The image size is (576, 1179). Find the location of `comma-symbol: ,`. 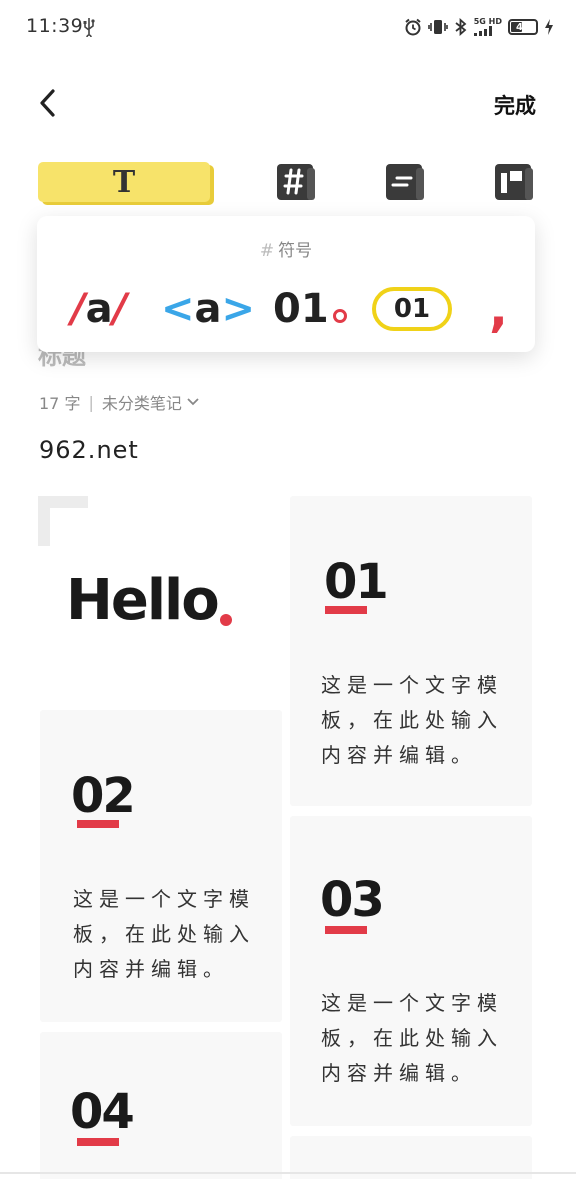

comma-symbol: , is located at coordinates (498, 309).